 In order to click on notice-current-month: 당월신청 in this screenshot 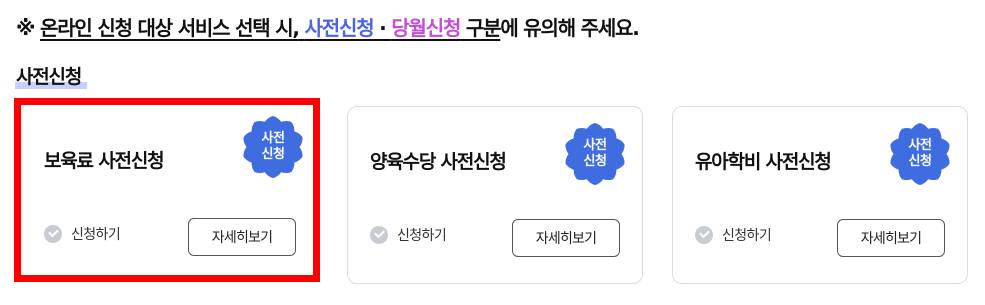, I will do `click(426, 28)`.